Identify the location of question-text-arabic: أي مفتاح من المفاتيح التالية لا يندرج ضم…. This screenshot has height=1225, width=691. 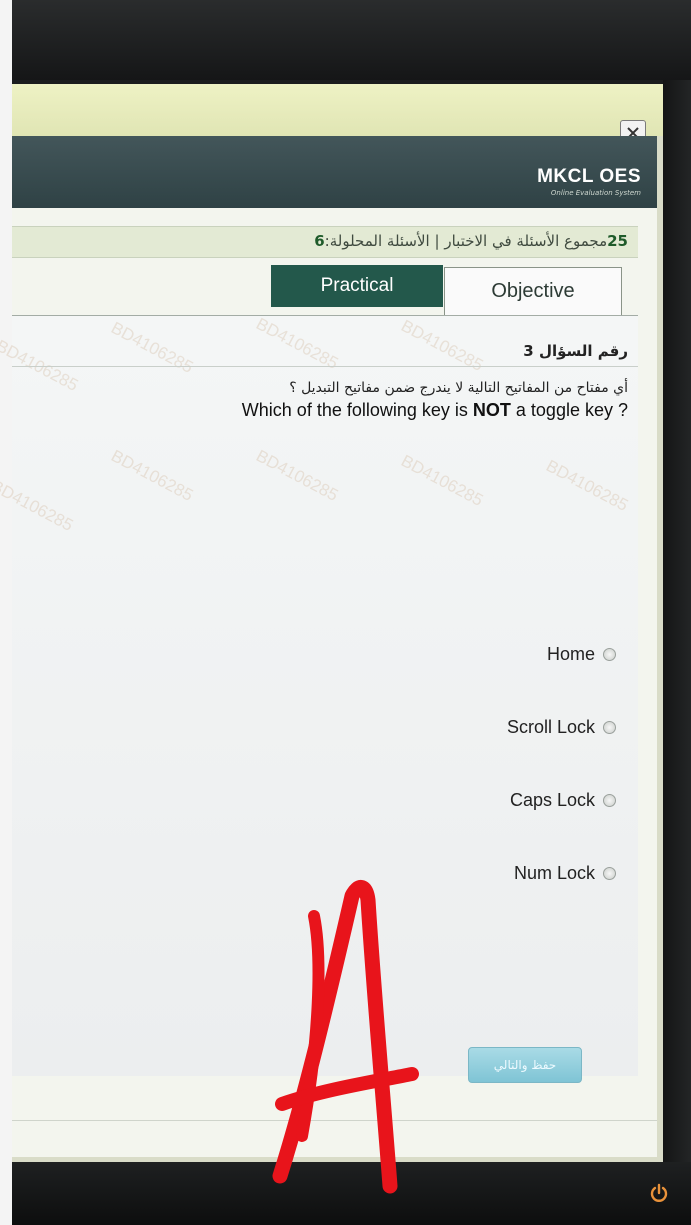
(458, 388).